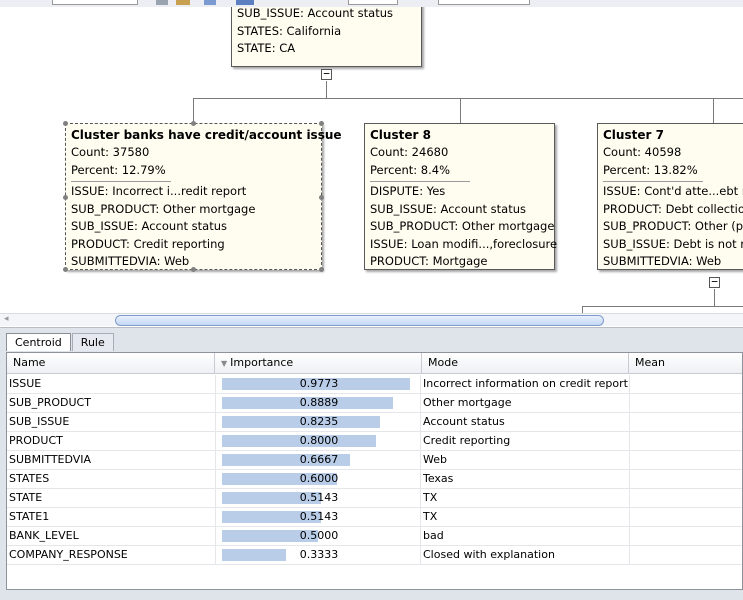  Describe the element at coordinates (206, 135) in the screenshot. I see `cluster-title: Cluster banks have credit/account issue` at that location.